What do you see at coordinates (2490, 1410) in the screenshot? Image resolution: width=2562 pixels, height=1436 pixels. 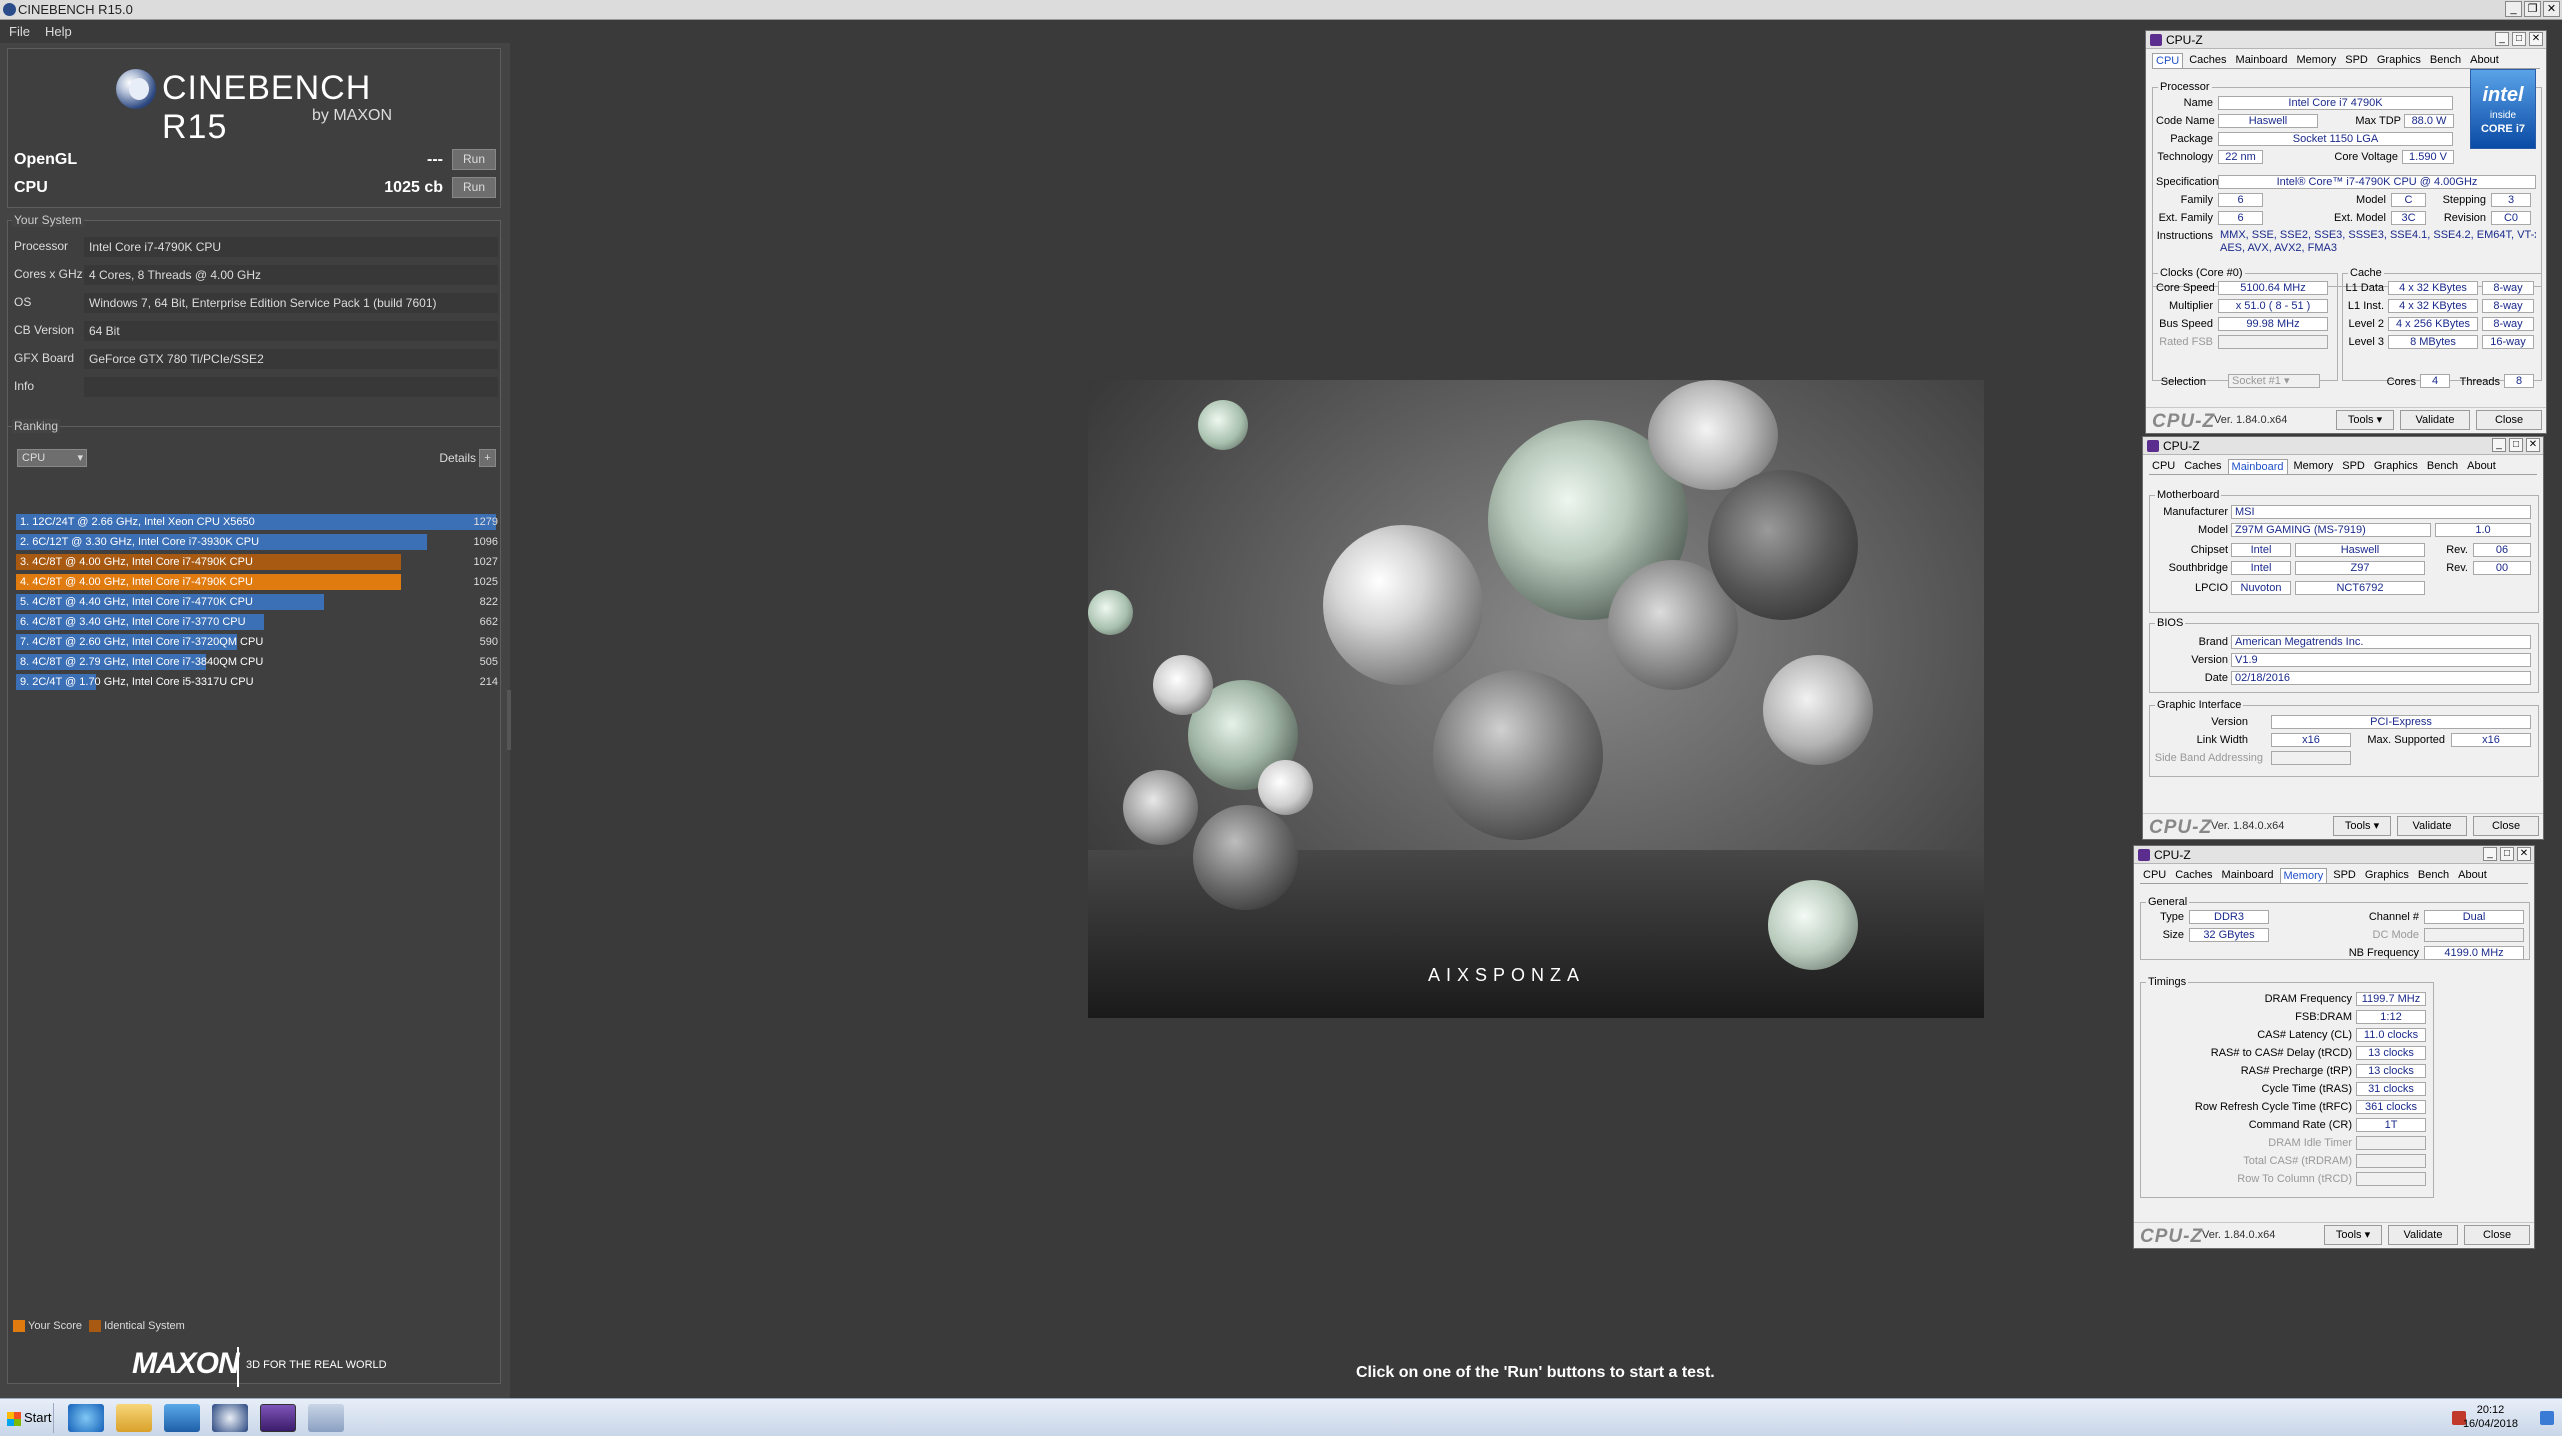 I see `clock-time: 20:12` at bounding box center [2490, 1410].